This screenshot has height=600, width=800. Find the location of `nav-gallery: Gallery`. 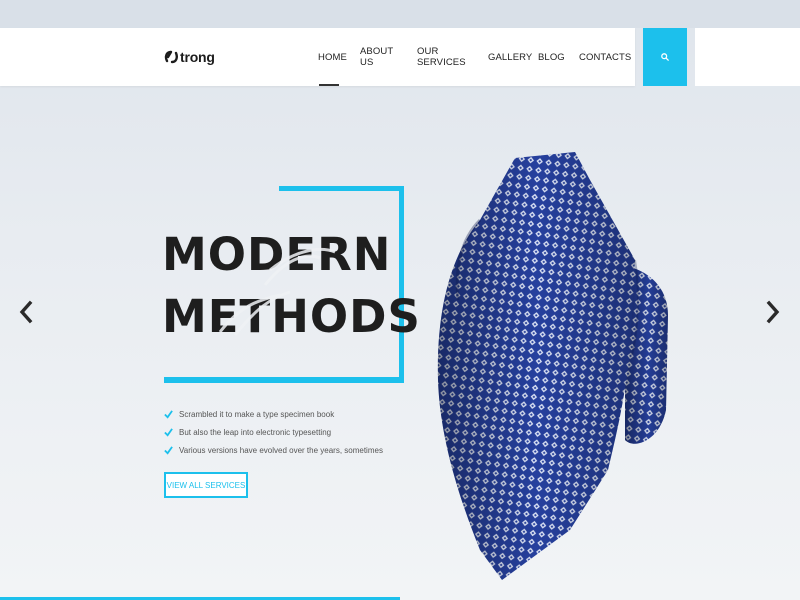

nav-gallery: Gallery is located at coordinates (510, 57).